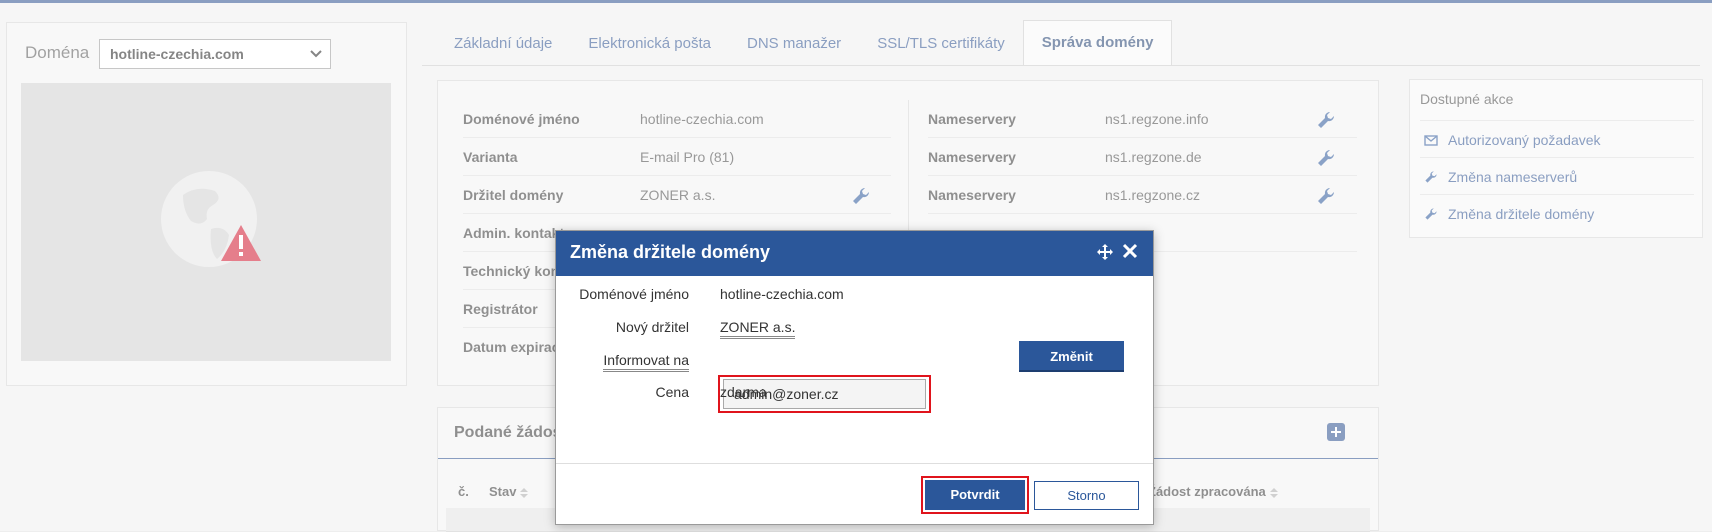  Describe the element at coordinates (1105, 252) in the screenshot. I see `move-icon` at that location.